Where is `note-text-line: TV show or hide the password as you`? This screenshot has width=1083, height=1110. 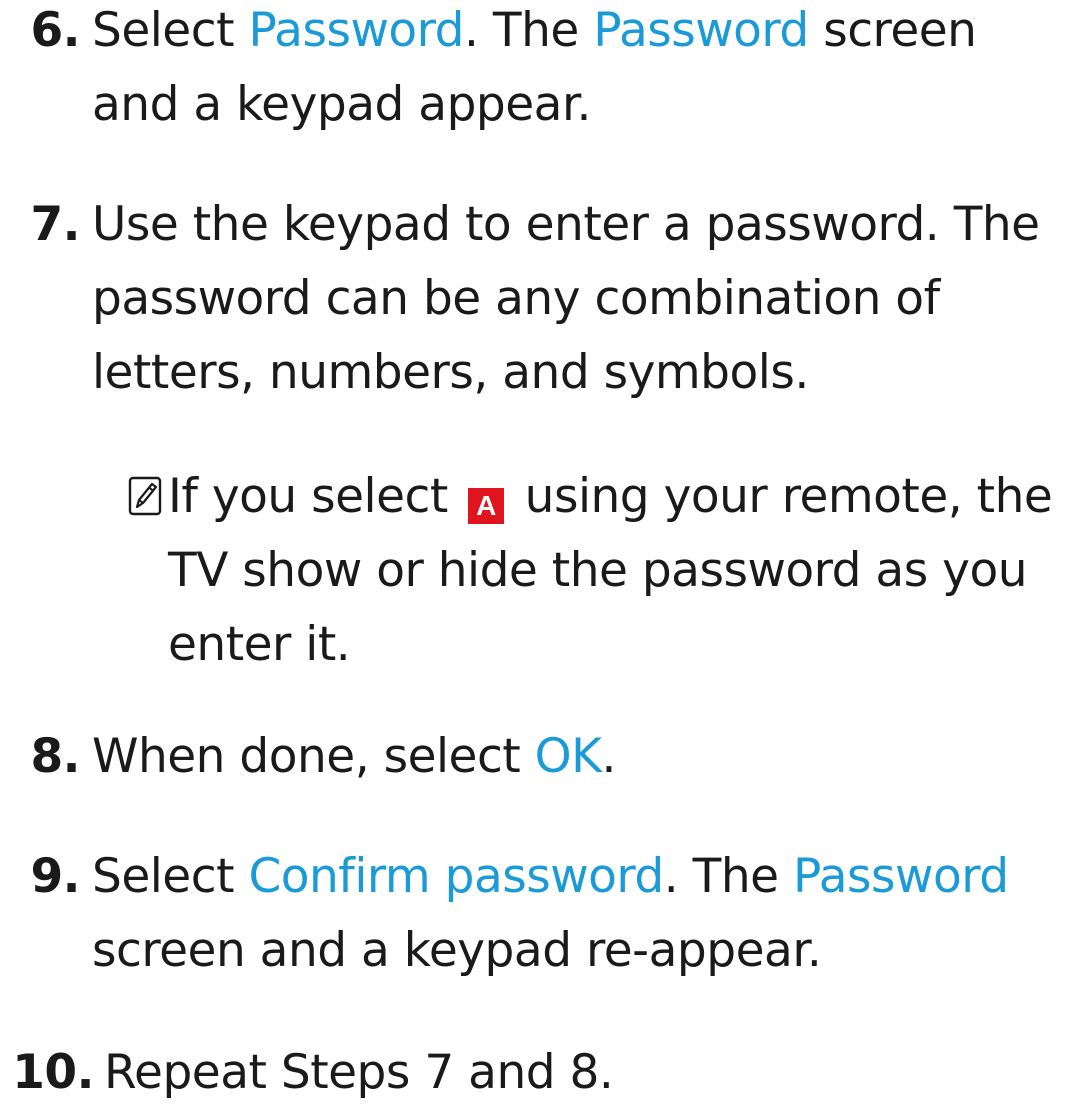
note-text-line: TV show or hide the password as you is located at coordinates (598, 570).